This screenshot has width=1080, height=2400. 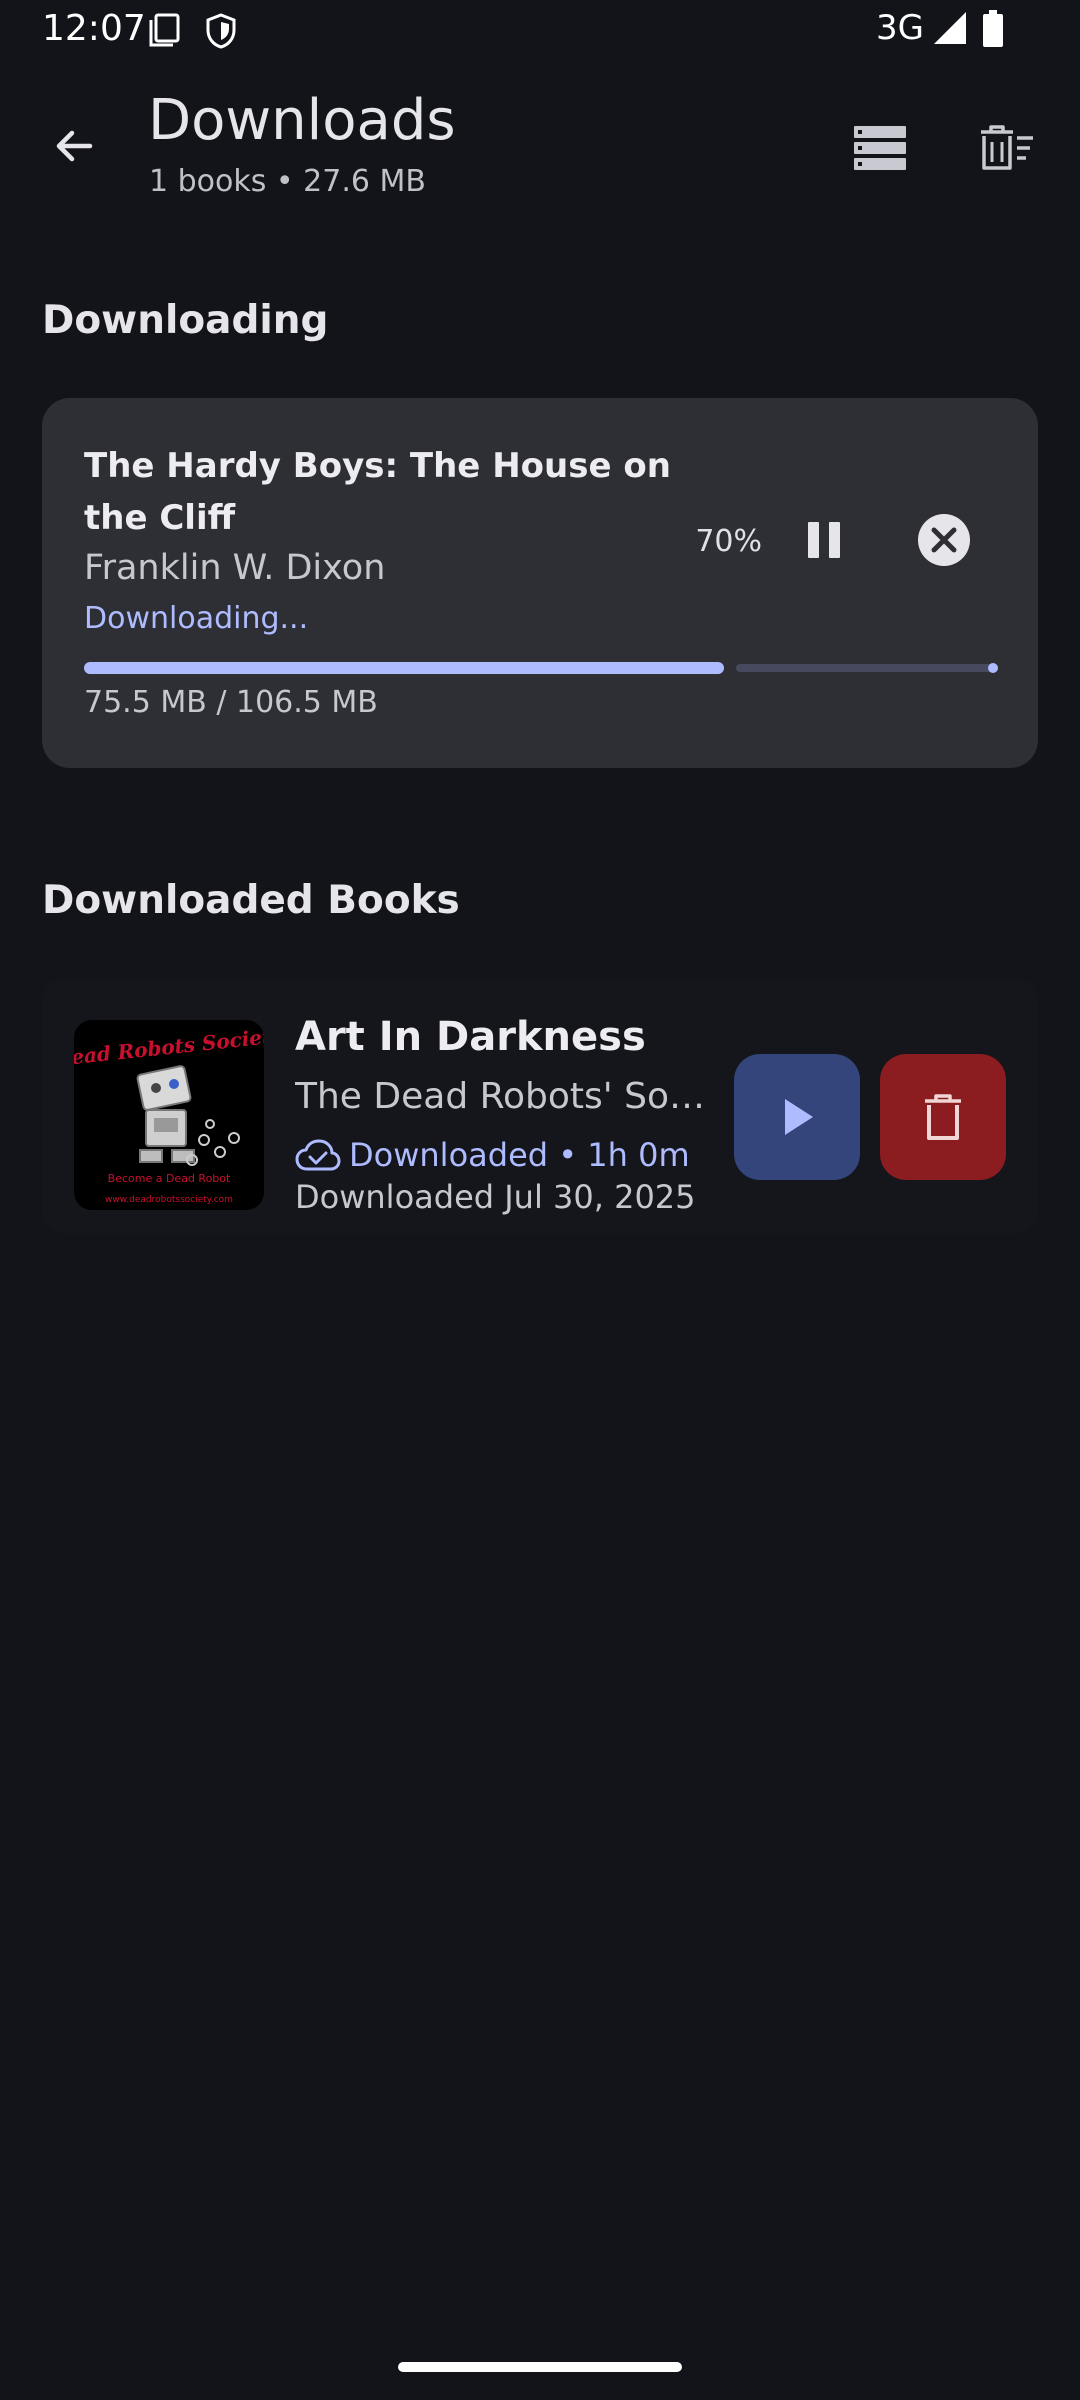 I want to click on book-title: Art In Darkness, so click(x=470, y=1037).